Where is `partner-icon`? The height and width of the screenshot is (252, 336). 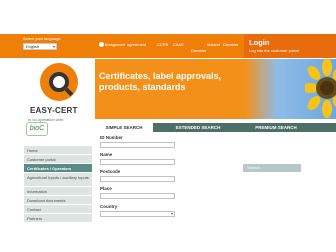
partner-icon is located at coordinates (101, 45).